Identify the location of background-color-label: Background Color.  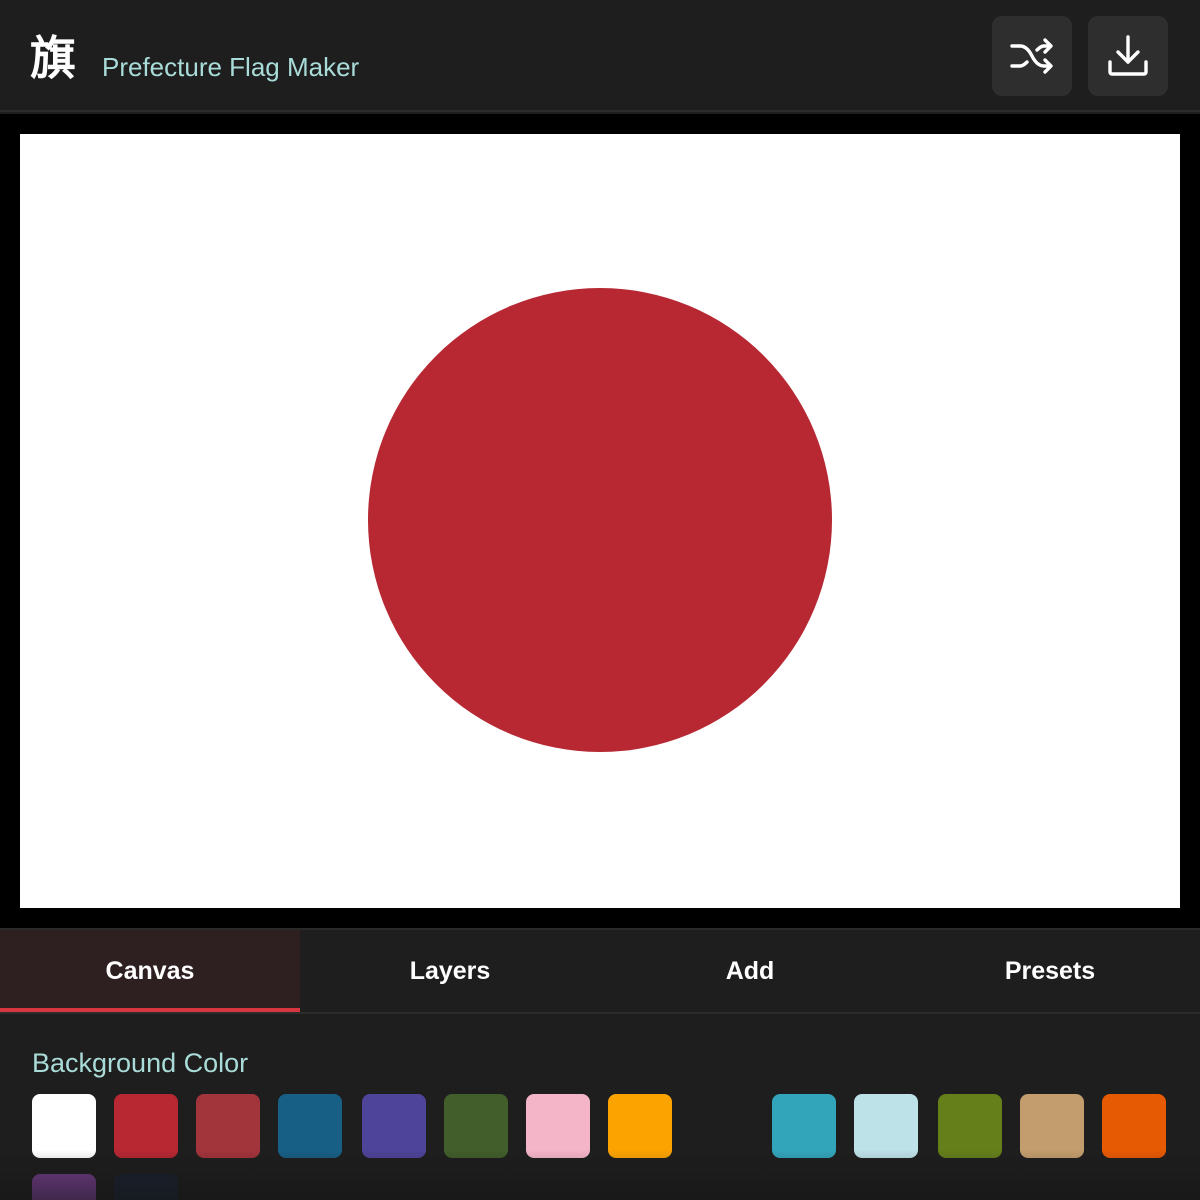
(140, 1063).